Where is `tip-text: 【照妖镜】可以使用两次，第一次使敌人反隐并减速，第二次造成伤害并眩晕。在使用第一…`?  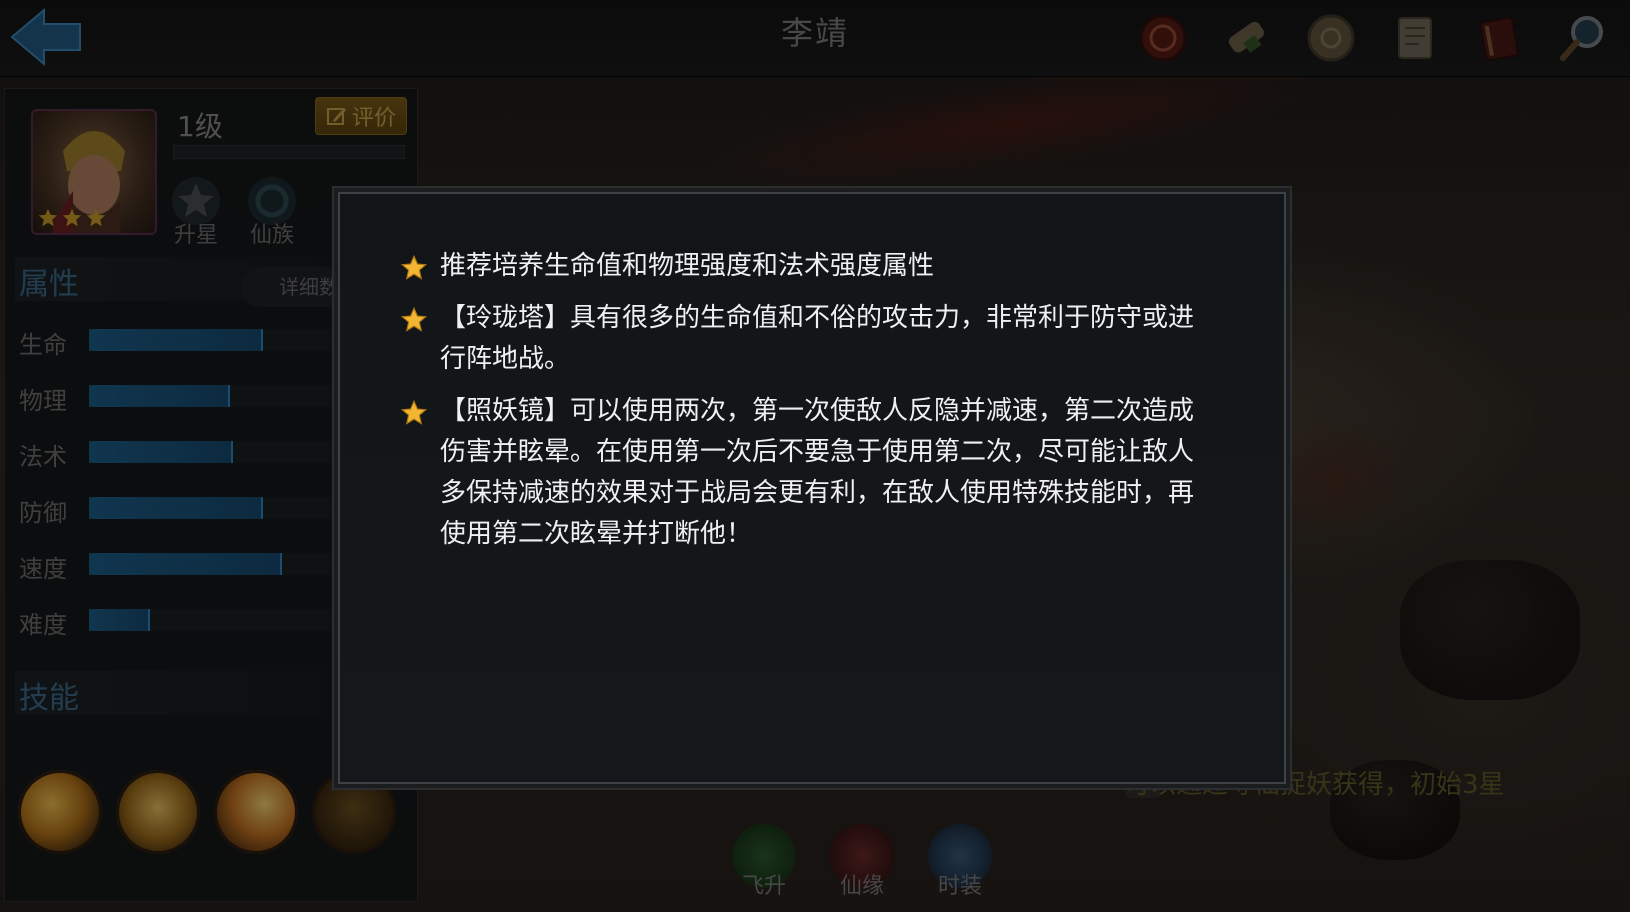
tip-text: 【照妖镜】可以使用两次，第一次使敌人反隐并减速，第二次造成伤害并眩晕。在使用第一… is located at coordinates (817, 472).